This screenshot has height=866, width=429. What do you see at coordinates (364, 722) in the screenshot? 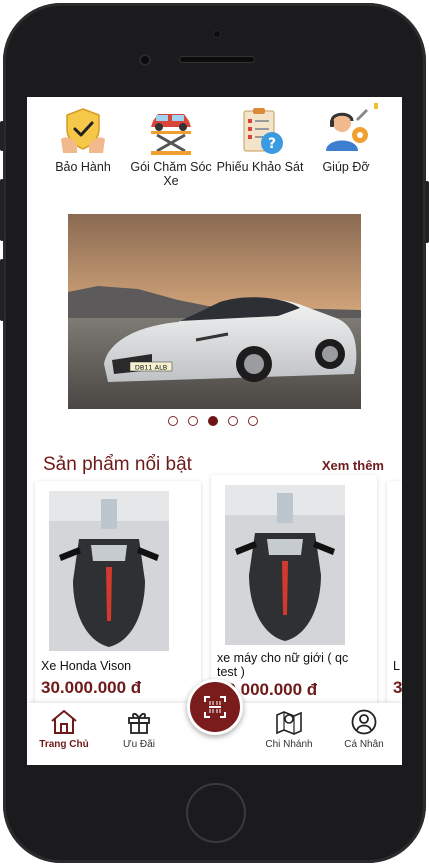
I see `user-icon` at bounding box center [364, 722].